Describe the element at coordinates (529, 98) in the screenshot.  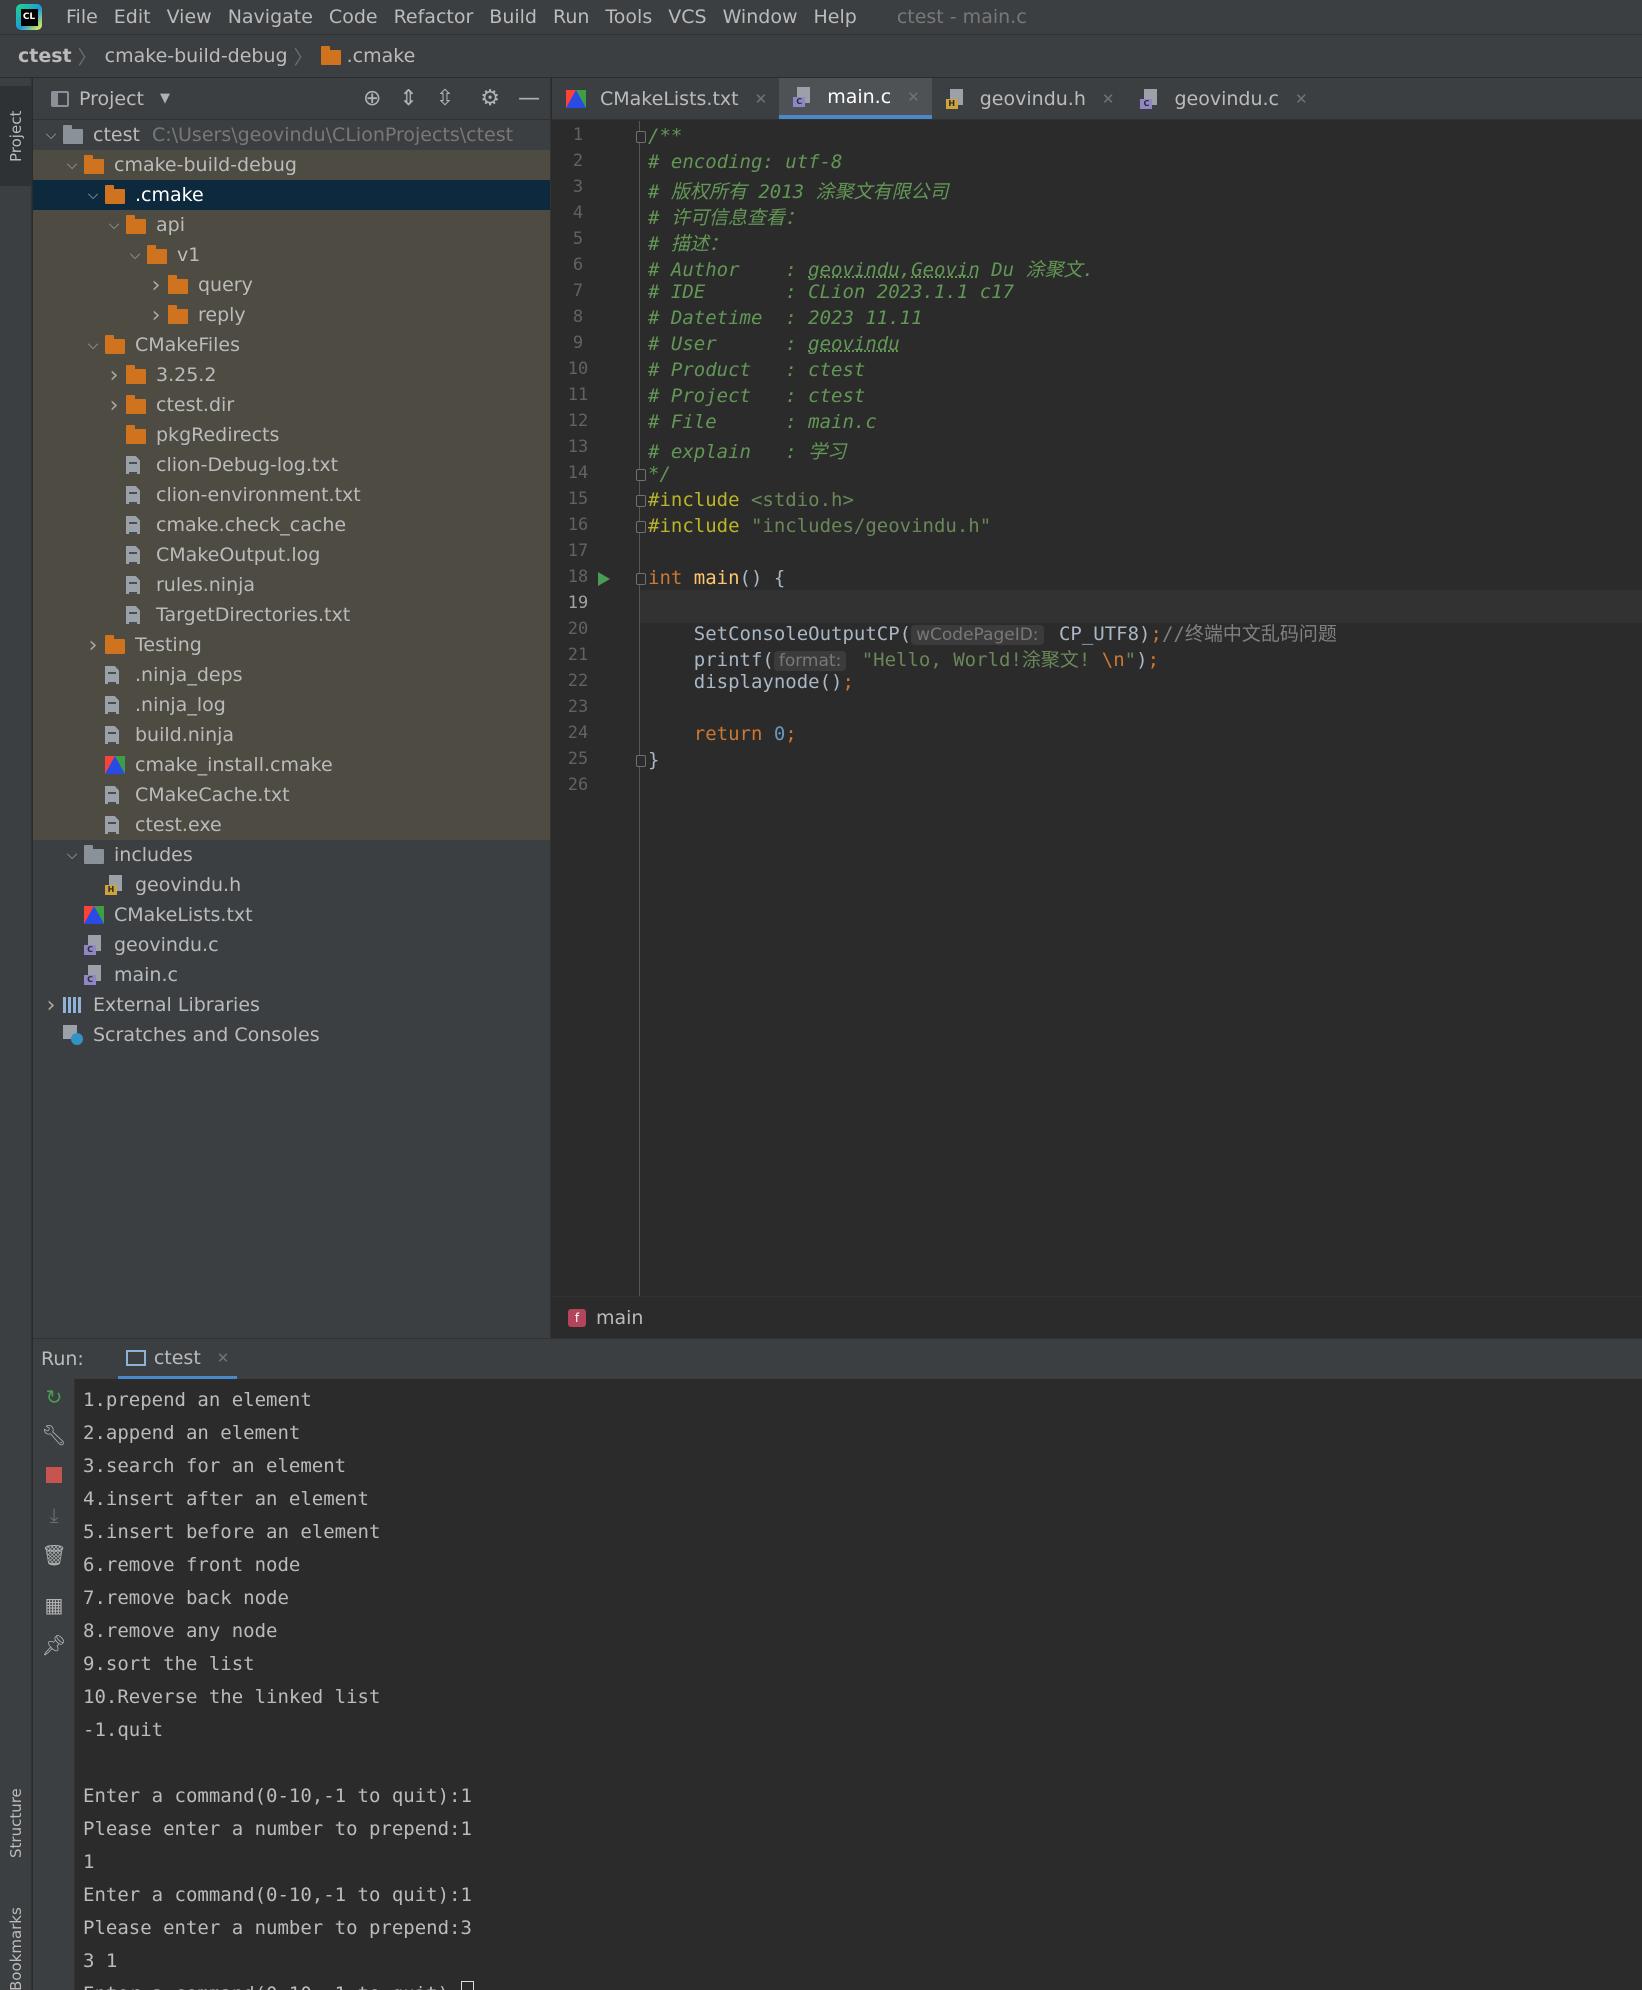
I see `hide-panel-icon: —` at that location.